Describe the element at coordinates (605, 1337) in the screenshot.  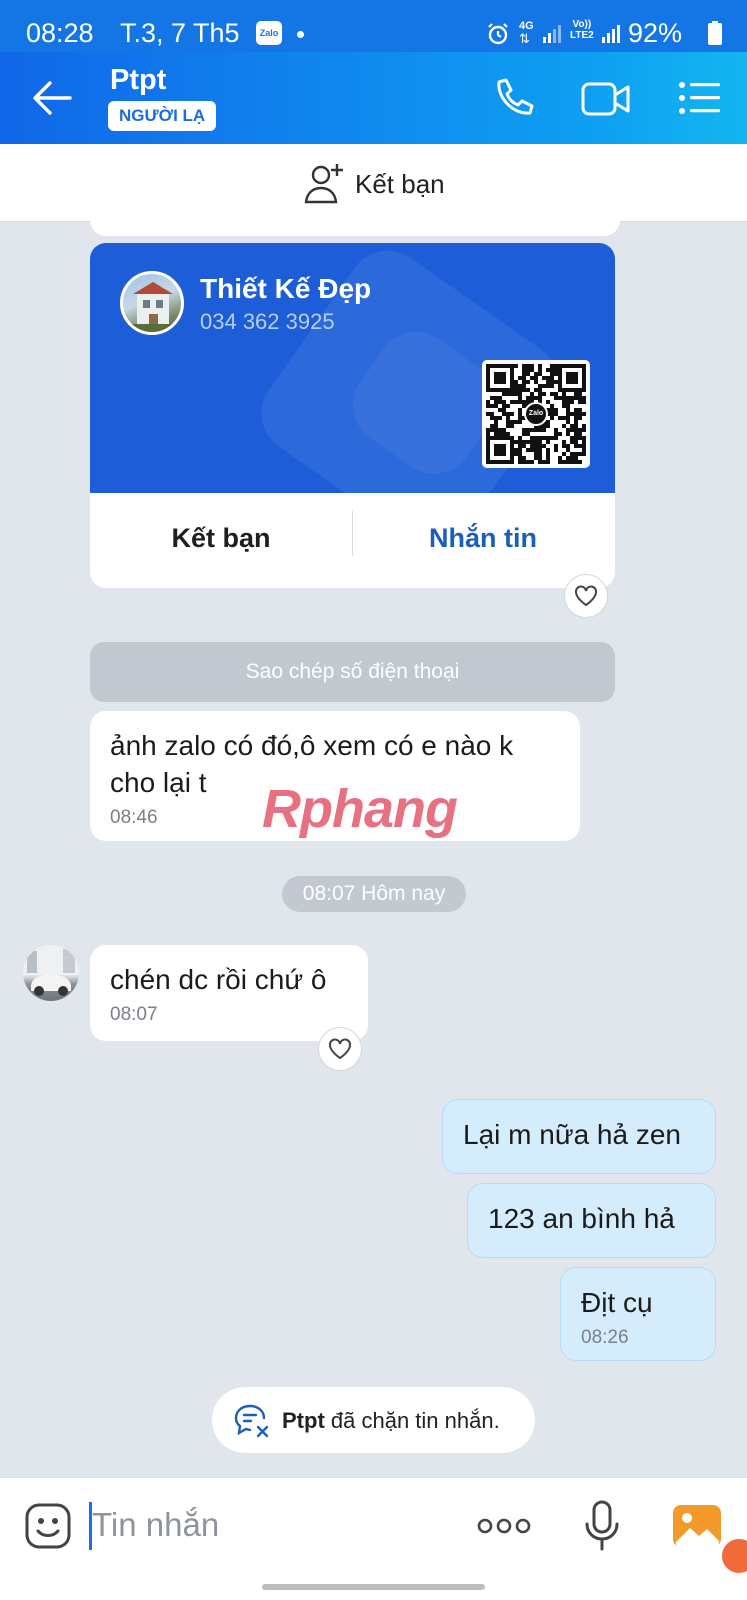
I see `message-time: 08:26` at that location.